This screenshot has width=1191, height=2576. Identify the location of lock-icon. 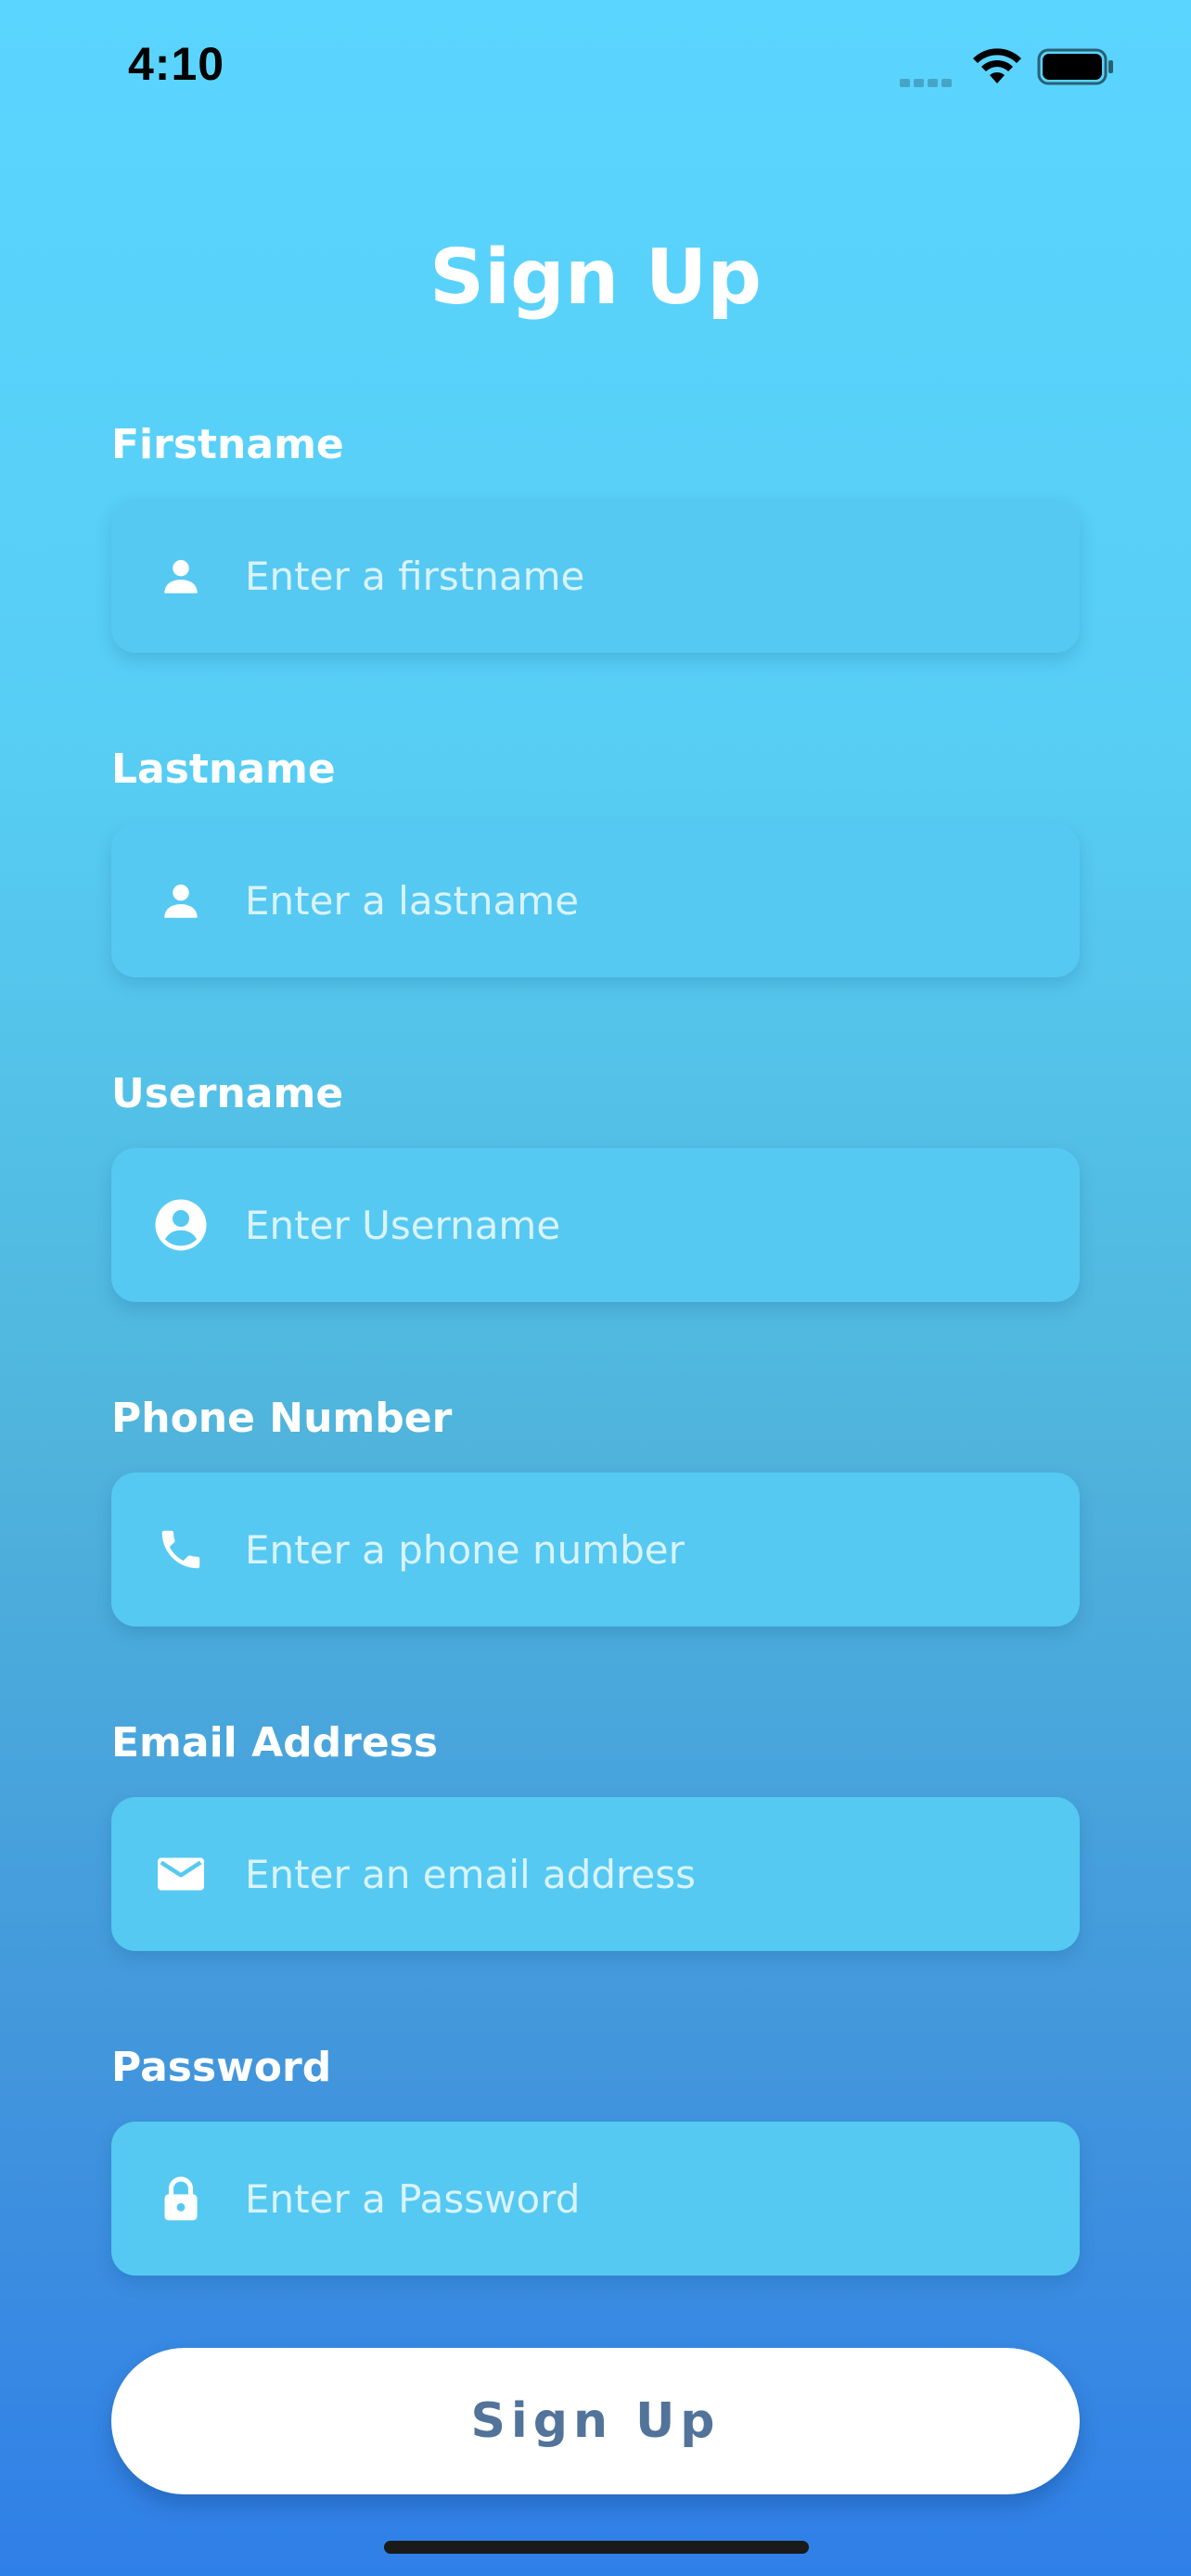
(180, 2198).